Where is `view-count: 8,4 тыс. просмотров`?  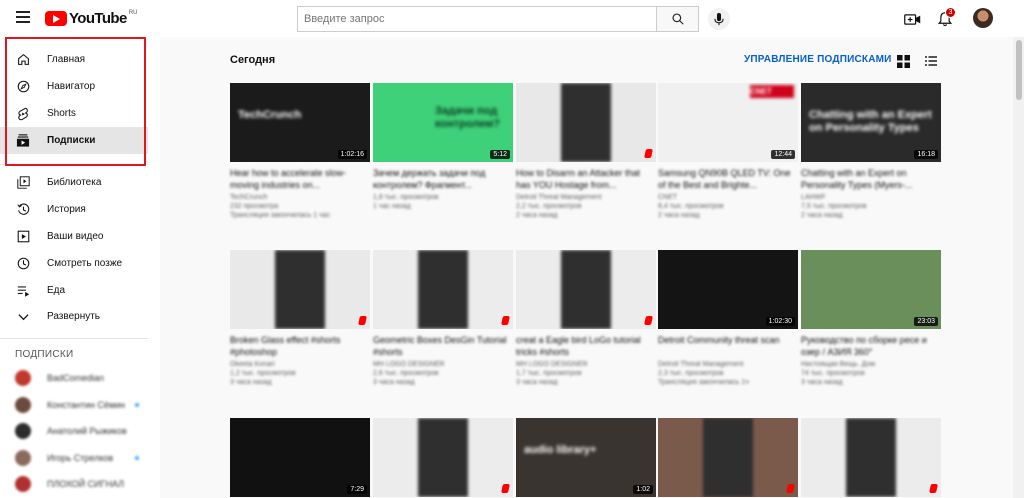
view-count: 8,4 тыс. просмотров is located at coordinates (691, 206).